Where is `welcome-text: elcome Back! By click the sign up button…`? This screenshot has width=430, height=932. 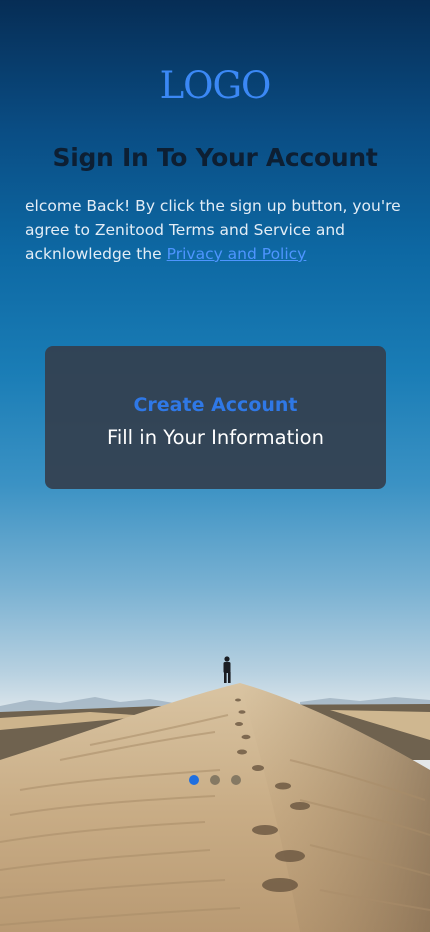 welcome-text: elcome Back! By click the sign up button… is located at coordinates (220, 230).